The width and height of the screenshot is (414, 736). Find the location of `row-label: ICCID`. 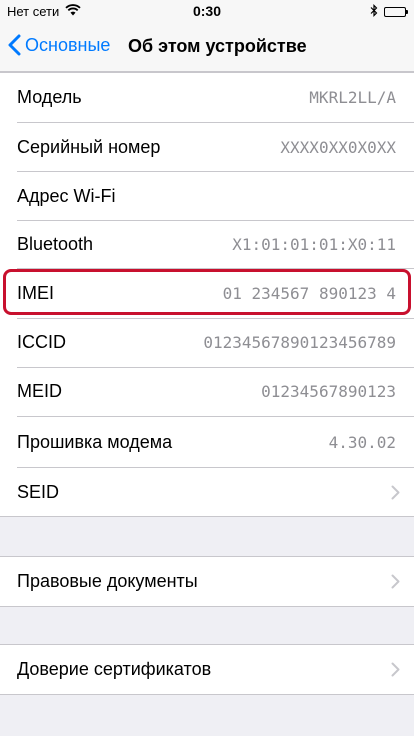

row-label: ICCID is located at coordinates (41, 342).